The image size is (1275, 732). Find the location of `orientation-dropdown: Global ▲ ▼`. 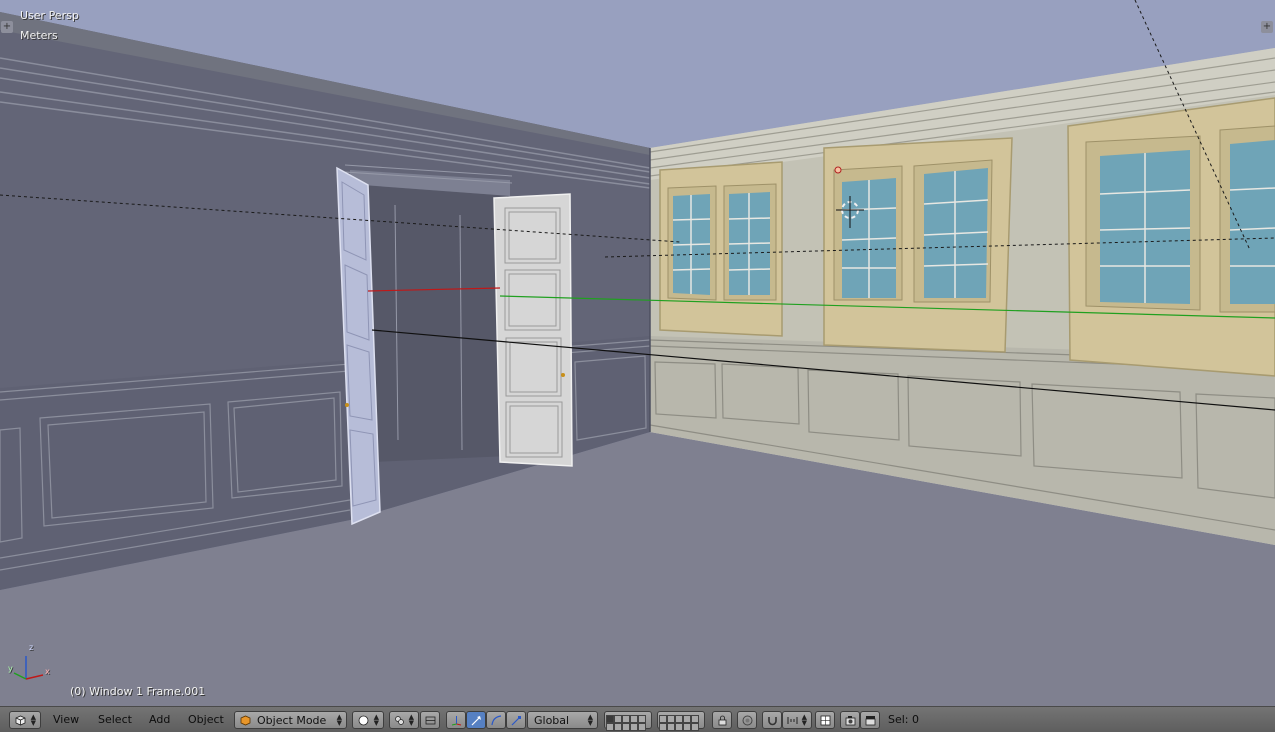

orientation-dropdown: Global ▲ ▼ is located at coordinates (562, 720).